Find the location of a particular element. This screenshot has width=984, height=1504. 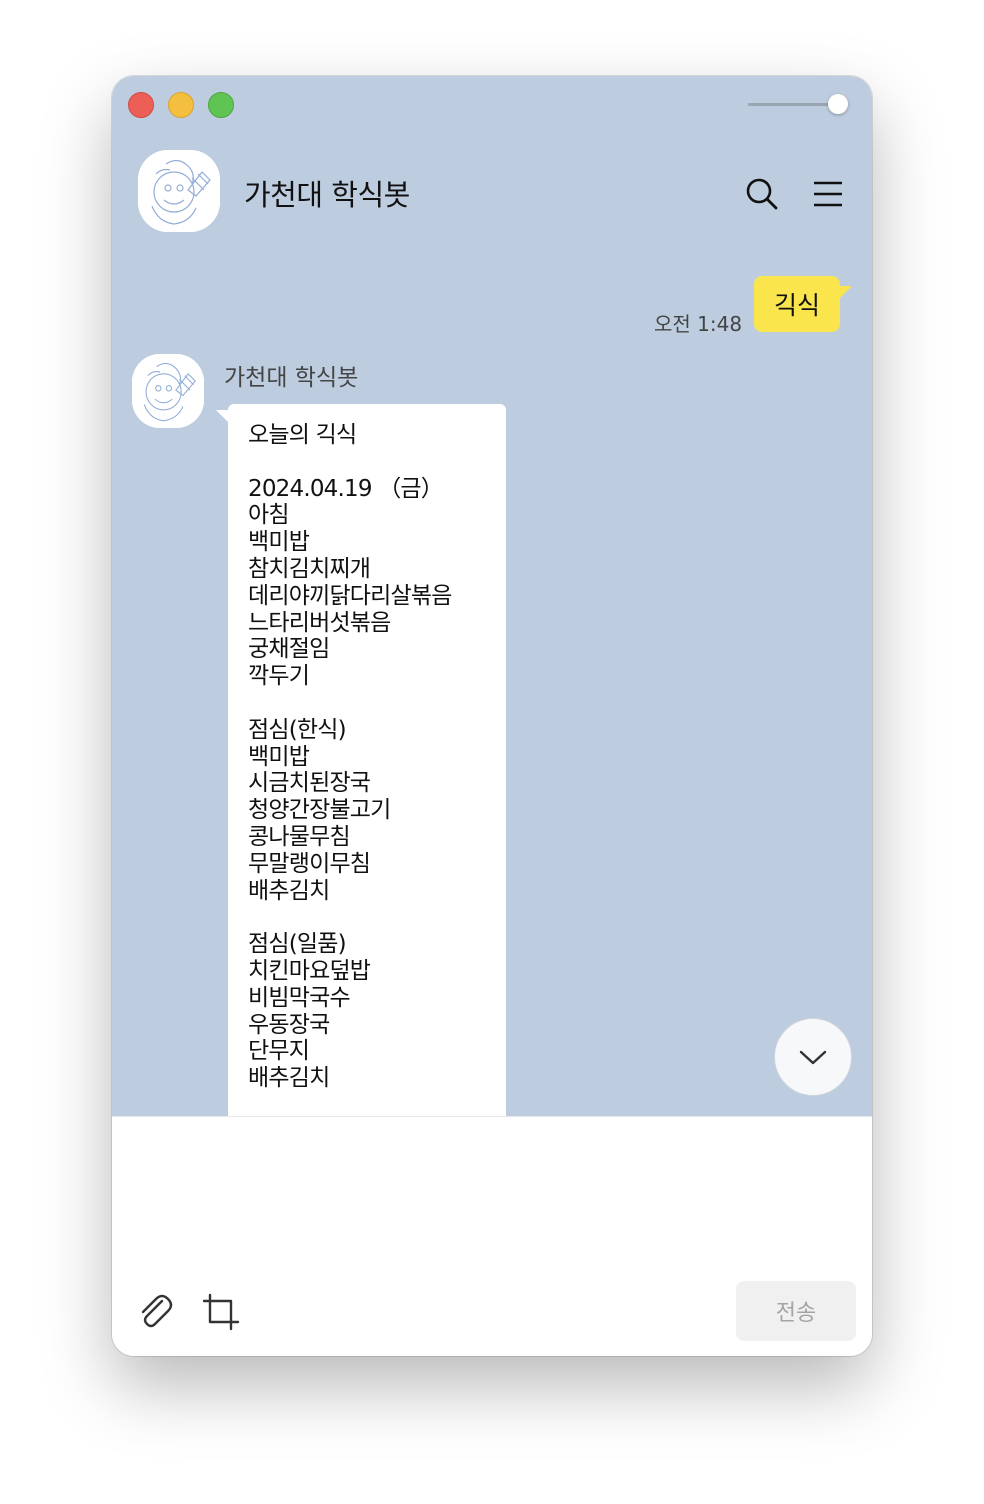

chat-profile-avatar is located at coordinates (179, 191).